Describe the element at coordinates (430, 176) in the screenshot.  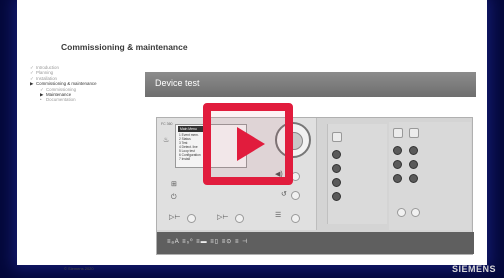
I see `device-keypad` at that location.